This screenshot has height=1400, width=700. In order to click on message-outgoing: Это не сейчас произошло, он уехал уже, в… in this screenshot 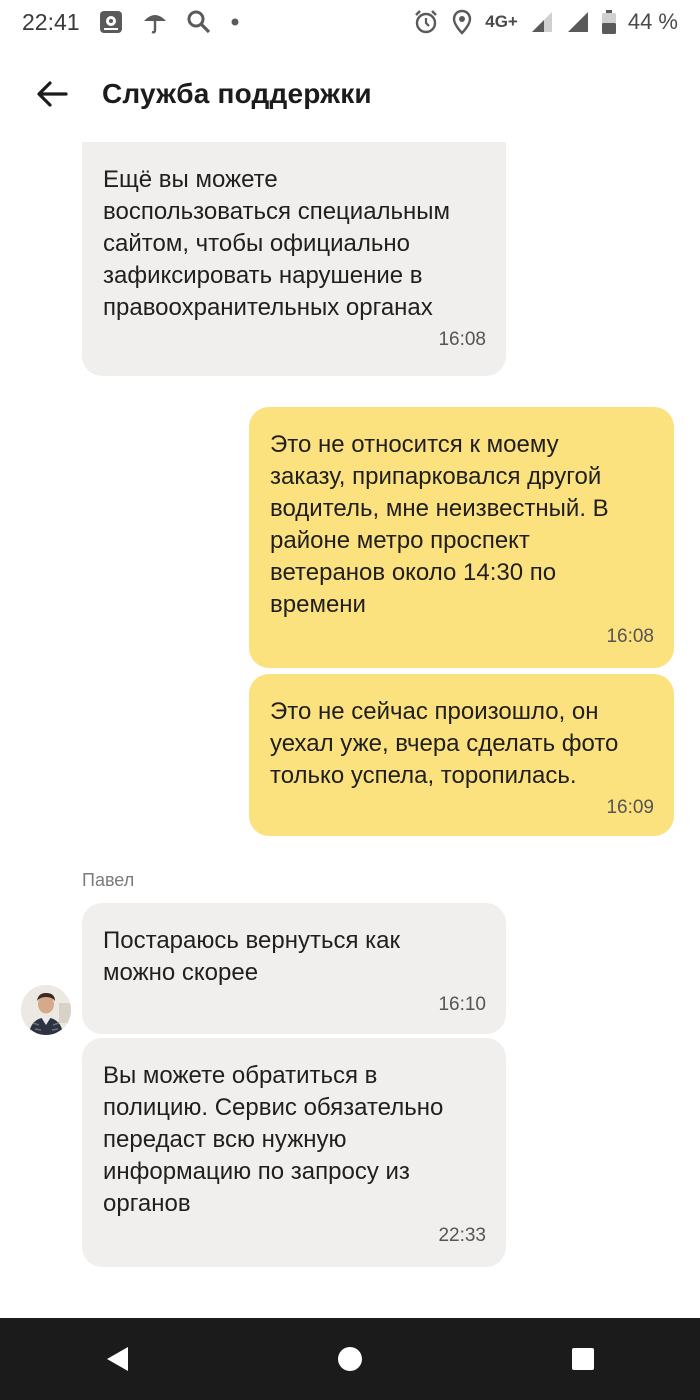, I will do `click(461, 755)`.